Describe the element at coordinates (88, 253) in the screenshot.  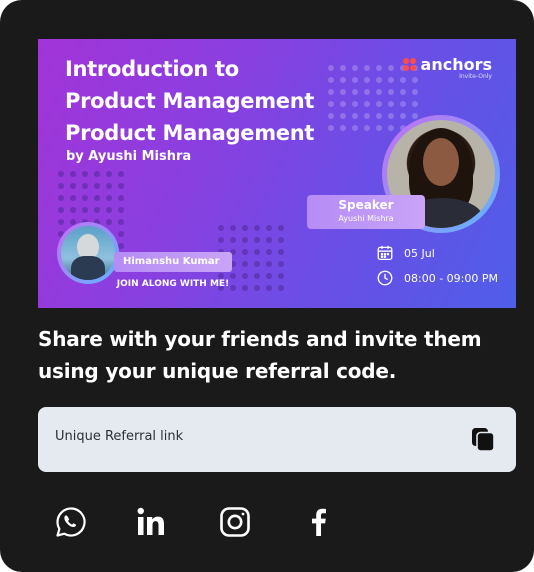
I see `host-avatar` at that location.